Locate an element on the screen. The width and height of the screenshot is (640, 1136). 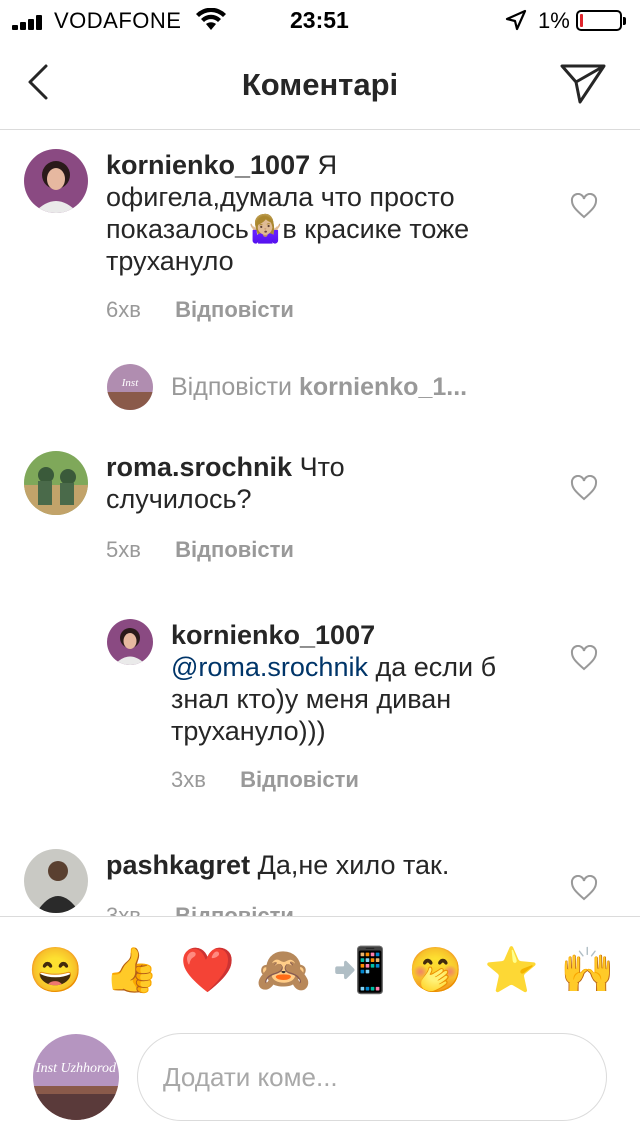
nav-bar: Коментарі is located at coordinates (320, 85).